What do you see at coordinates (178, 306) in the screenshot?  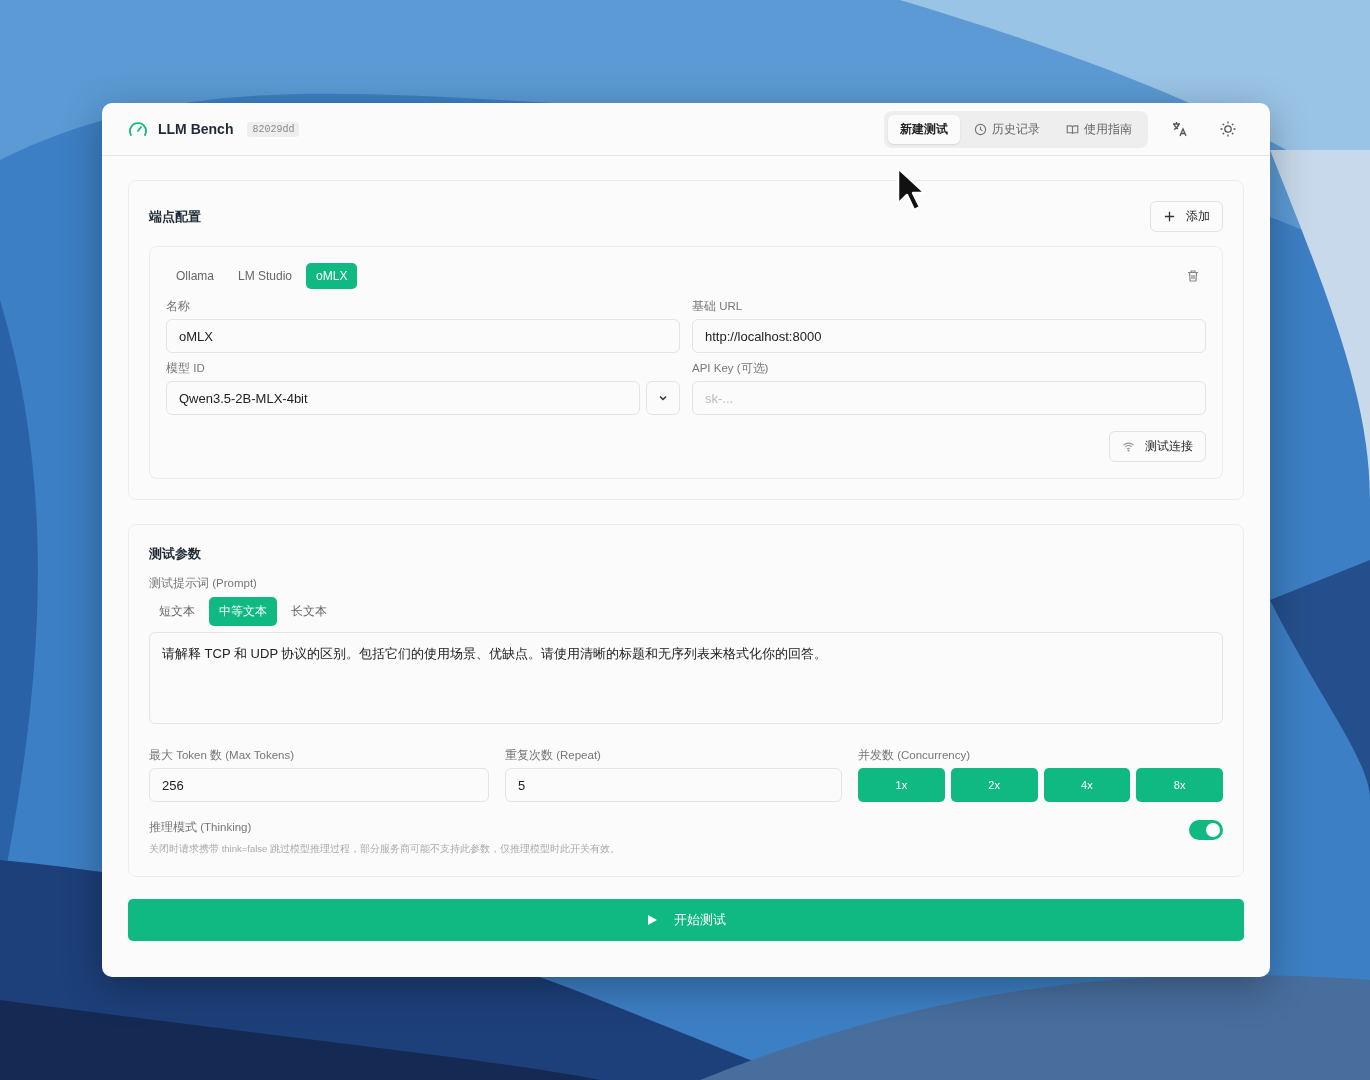 I see `field-label: 名称` at bounding box center [178, 306].